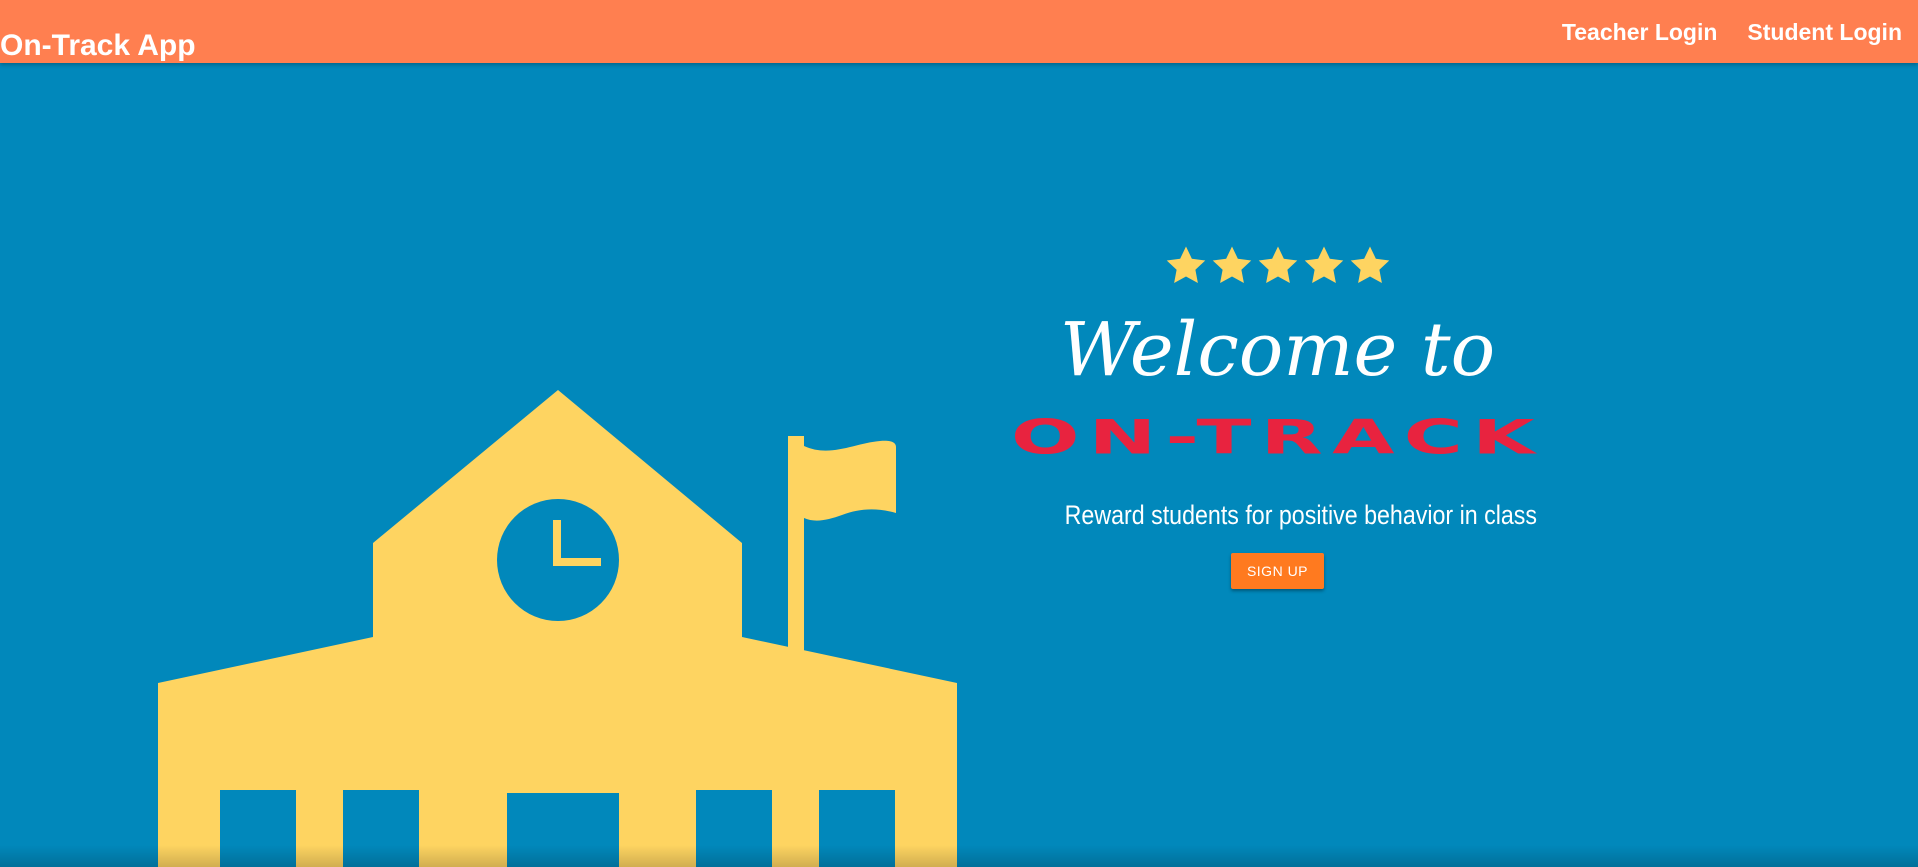  Describe the element at coordinates (796, 543) in the screenshot. I see `flag-pole` at that location.